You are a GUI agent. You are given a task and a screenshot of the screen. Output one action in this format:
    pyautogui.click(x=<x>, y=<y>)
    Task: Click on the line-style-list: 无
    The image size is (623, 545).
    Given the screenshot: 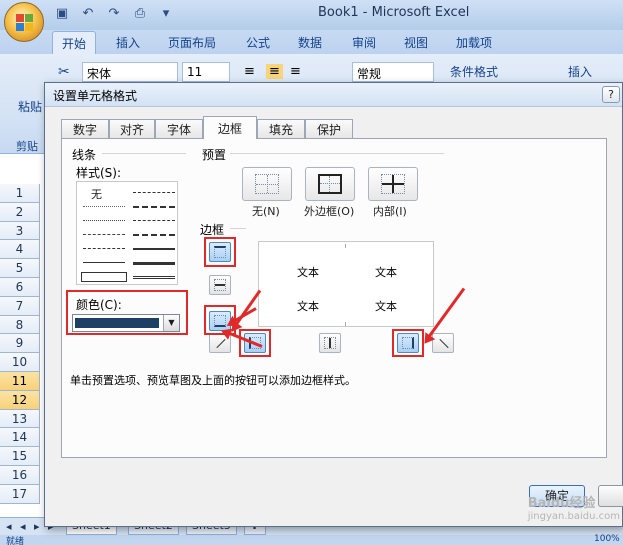 What is the action you would take?
    pyautogui.click(x=127, y=233)
    